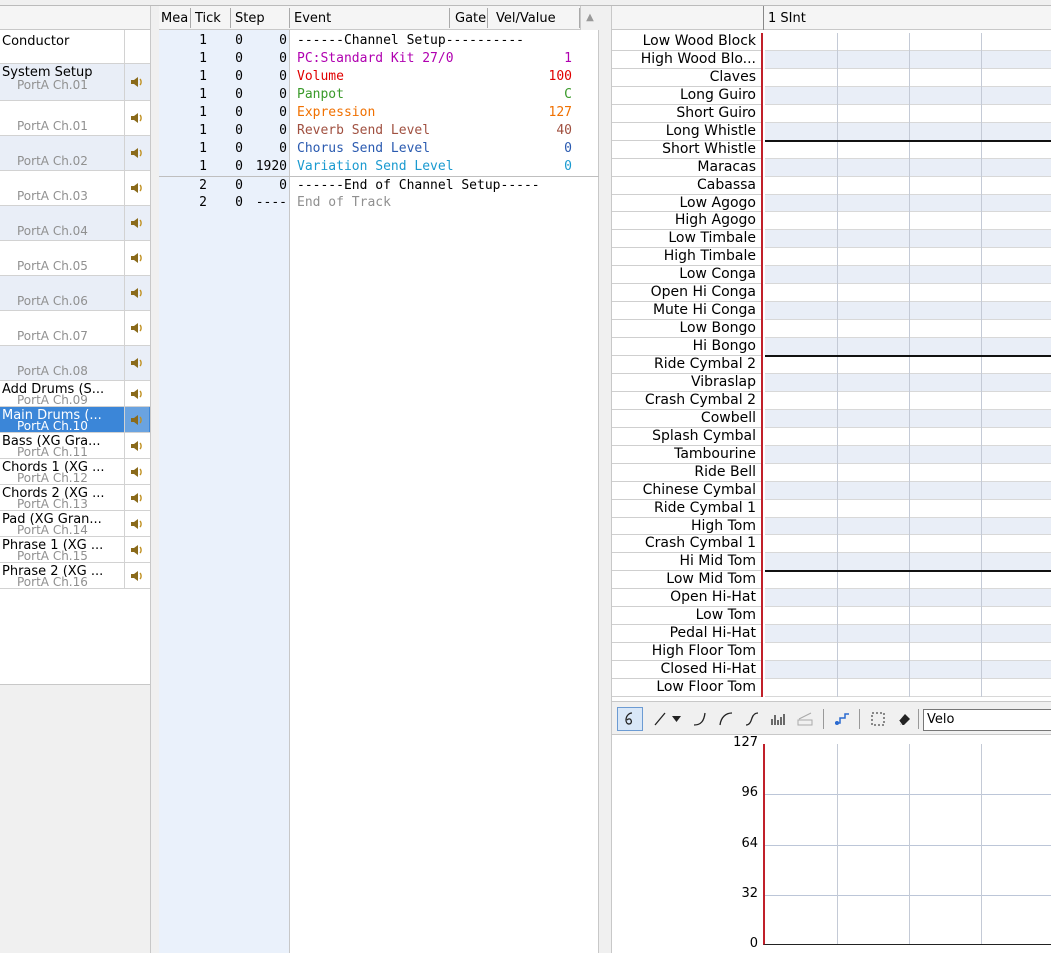 Image resolution: width=1051 pixels, height=953 pixels. What do you see at coordinates (379, 203) in the screenshot?
I see `event-row: 2 0 ---- End of Track` at bounding box center [379, 203].